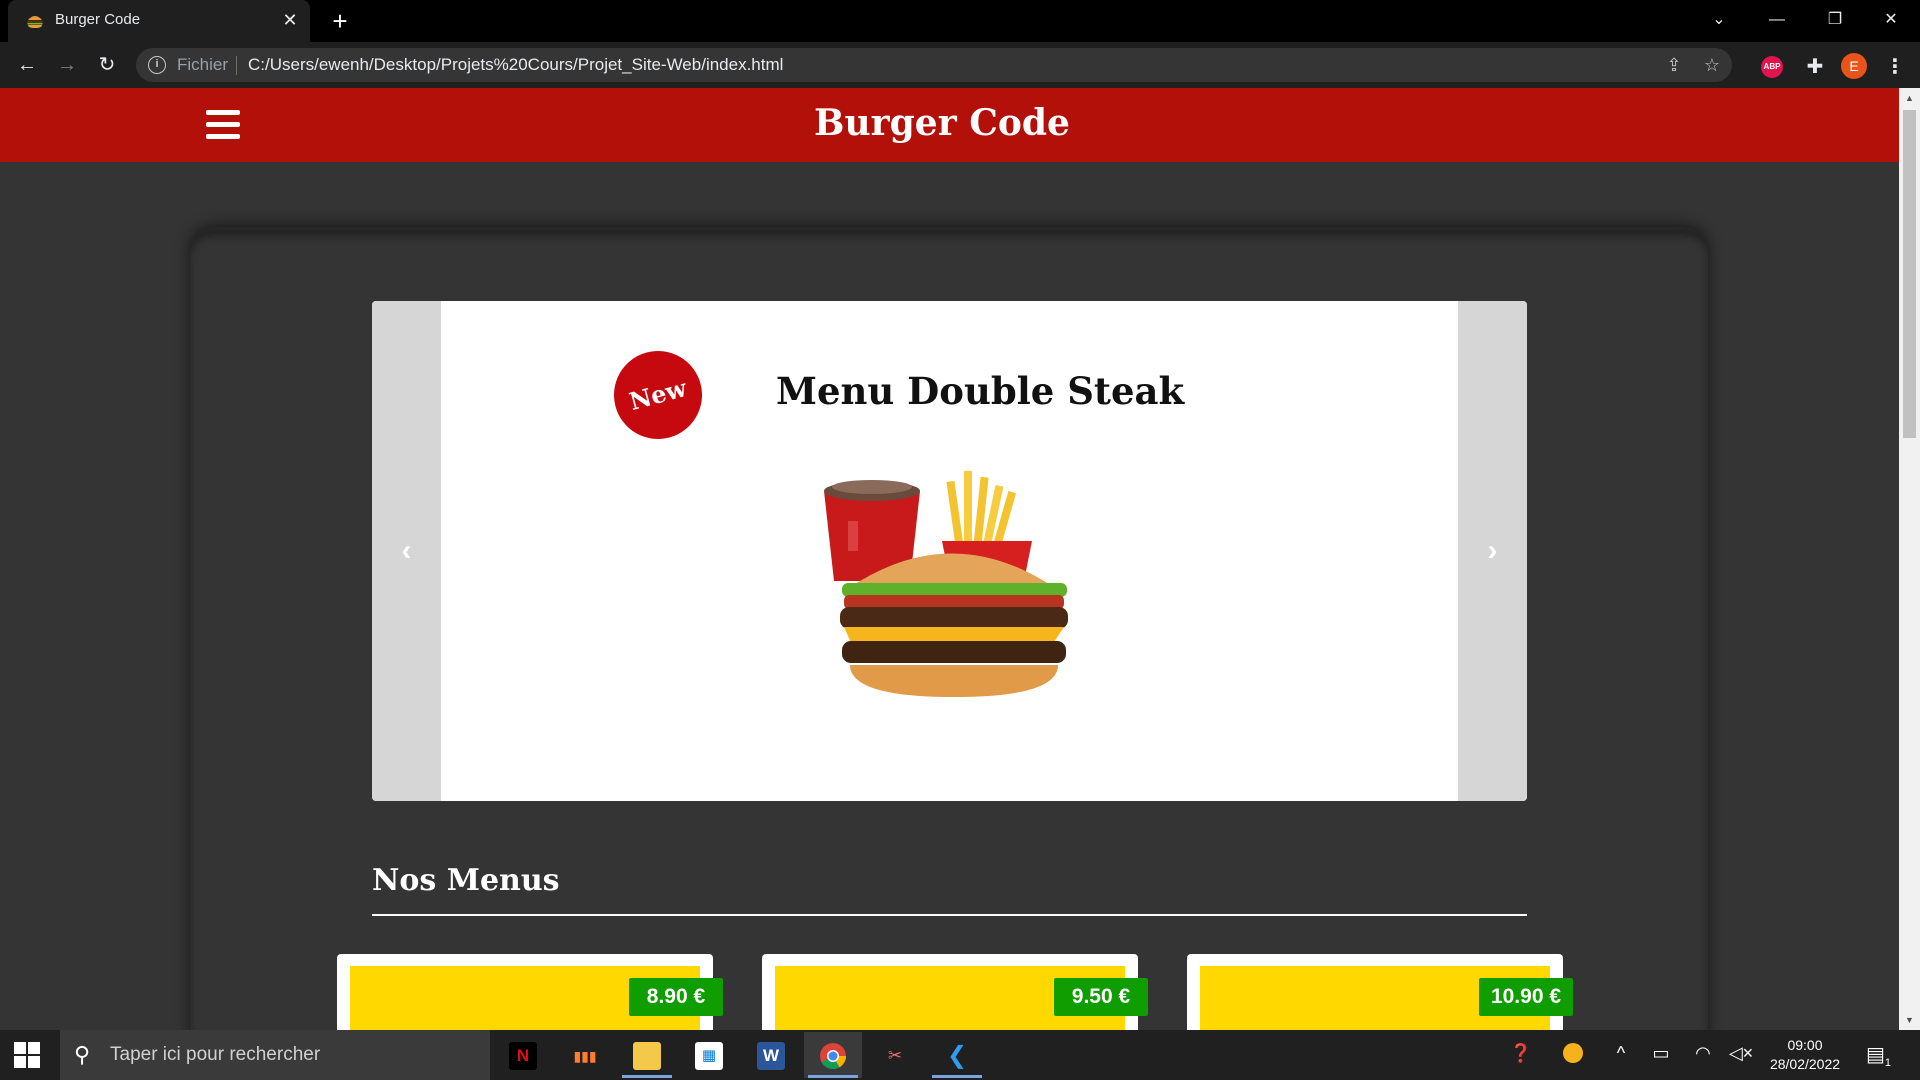  What do you see at coordinates (1805, 1055) in the screenshot?
I see `taskbar-clock: 09:00 28/02/2022` at bounding box center [1805, 1055].